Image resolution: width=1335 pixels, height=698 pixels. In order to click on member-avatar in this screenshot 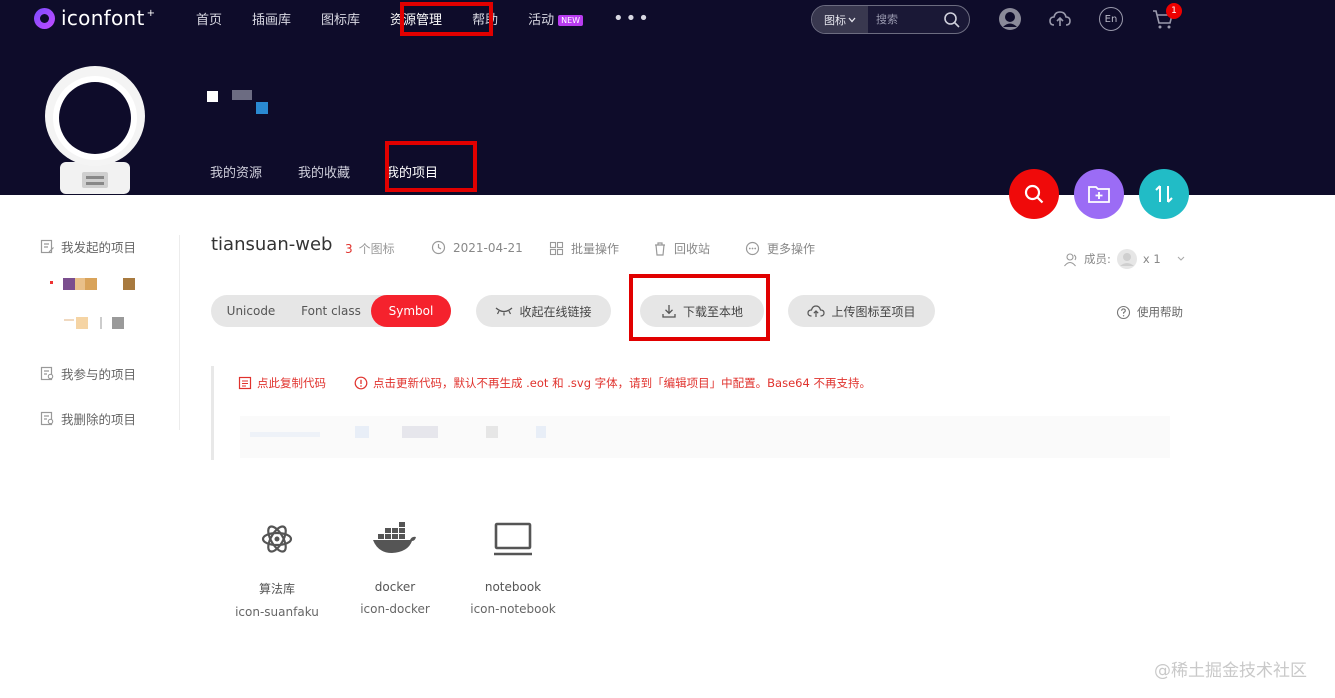, I will do `click(1126, 259)`.